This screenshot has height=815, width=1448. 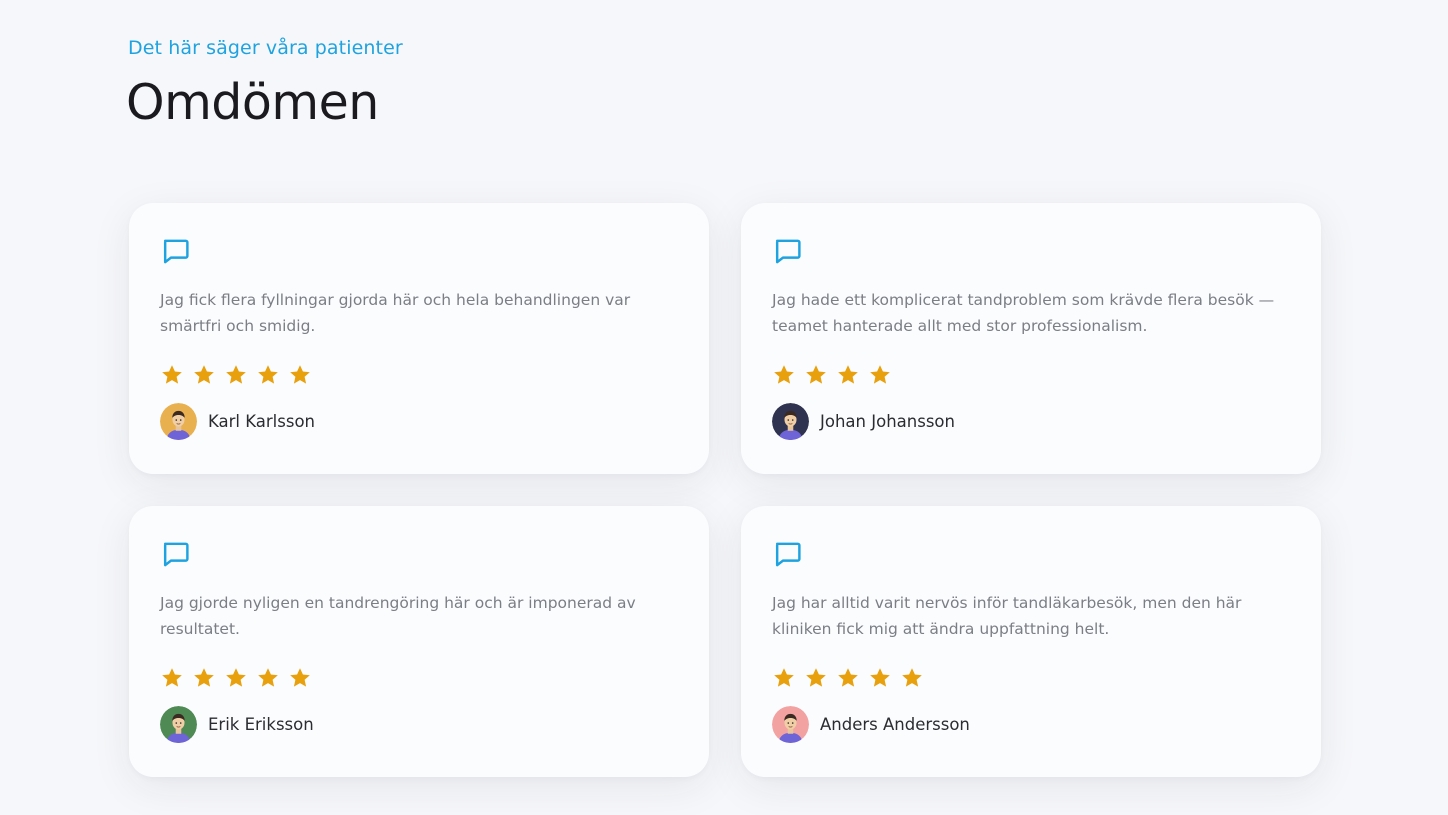 I want to click on author-name: Erik Eriksson, so click(x=261, y=724).